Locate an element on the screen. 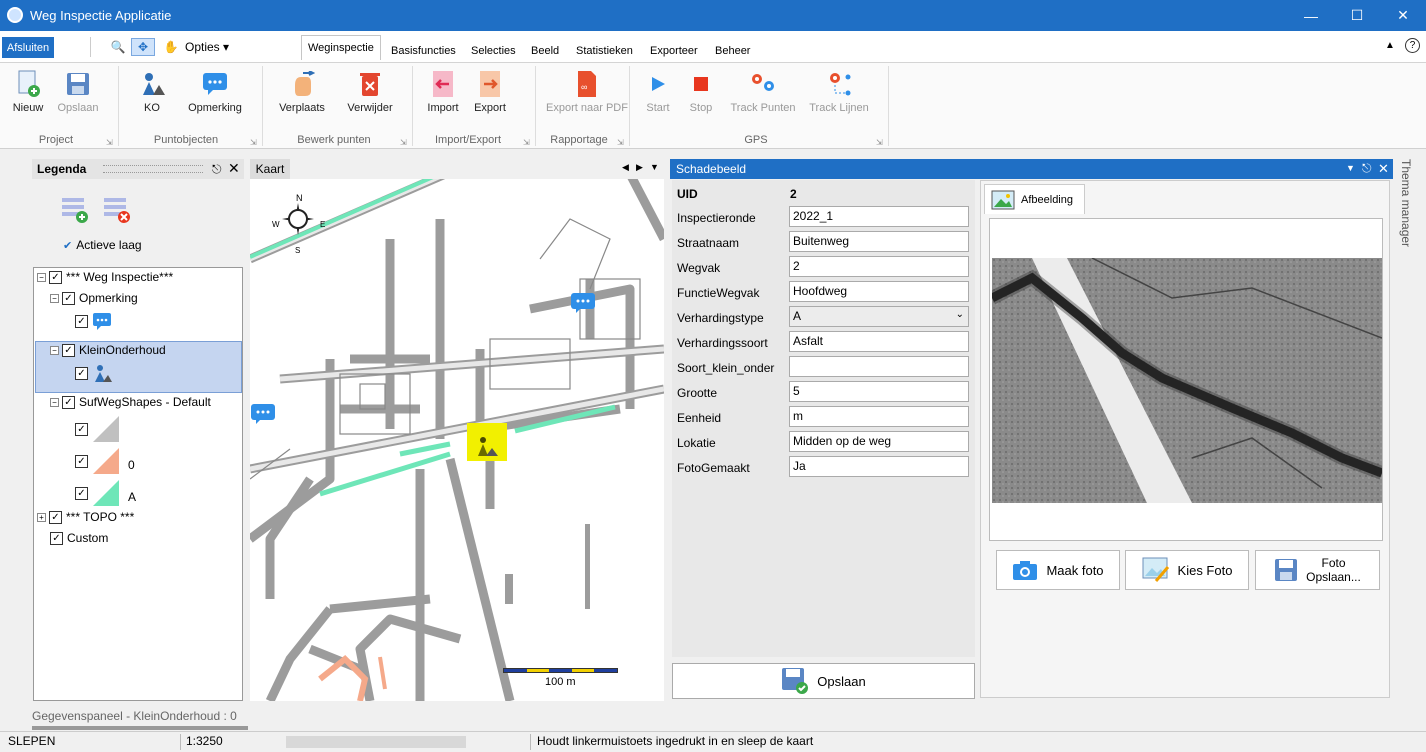 The height and width of the screenshot is (752, 1426). grootte-field: 5 is located at coordinates (879, 391).